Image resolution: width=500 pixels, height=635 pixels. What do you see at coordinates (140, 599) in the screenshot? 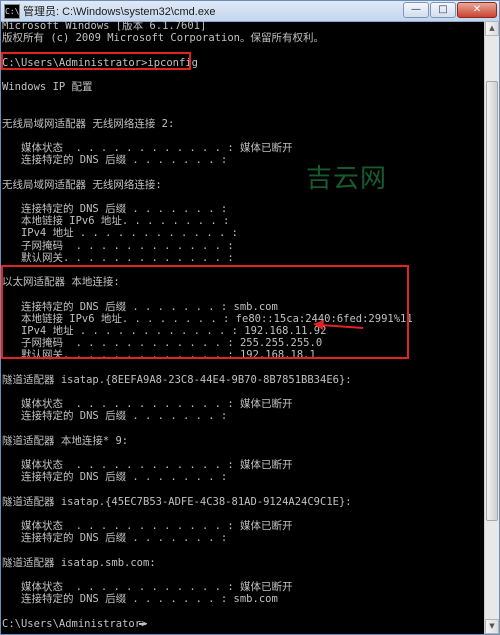
I see `console-line: 连接特定的 DNS 后缀 . . . . . . . : smb.com` at bounding box center [140, 599].